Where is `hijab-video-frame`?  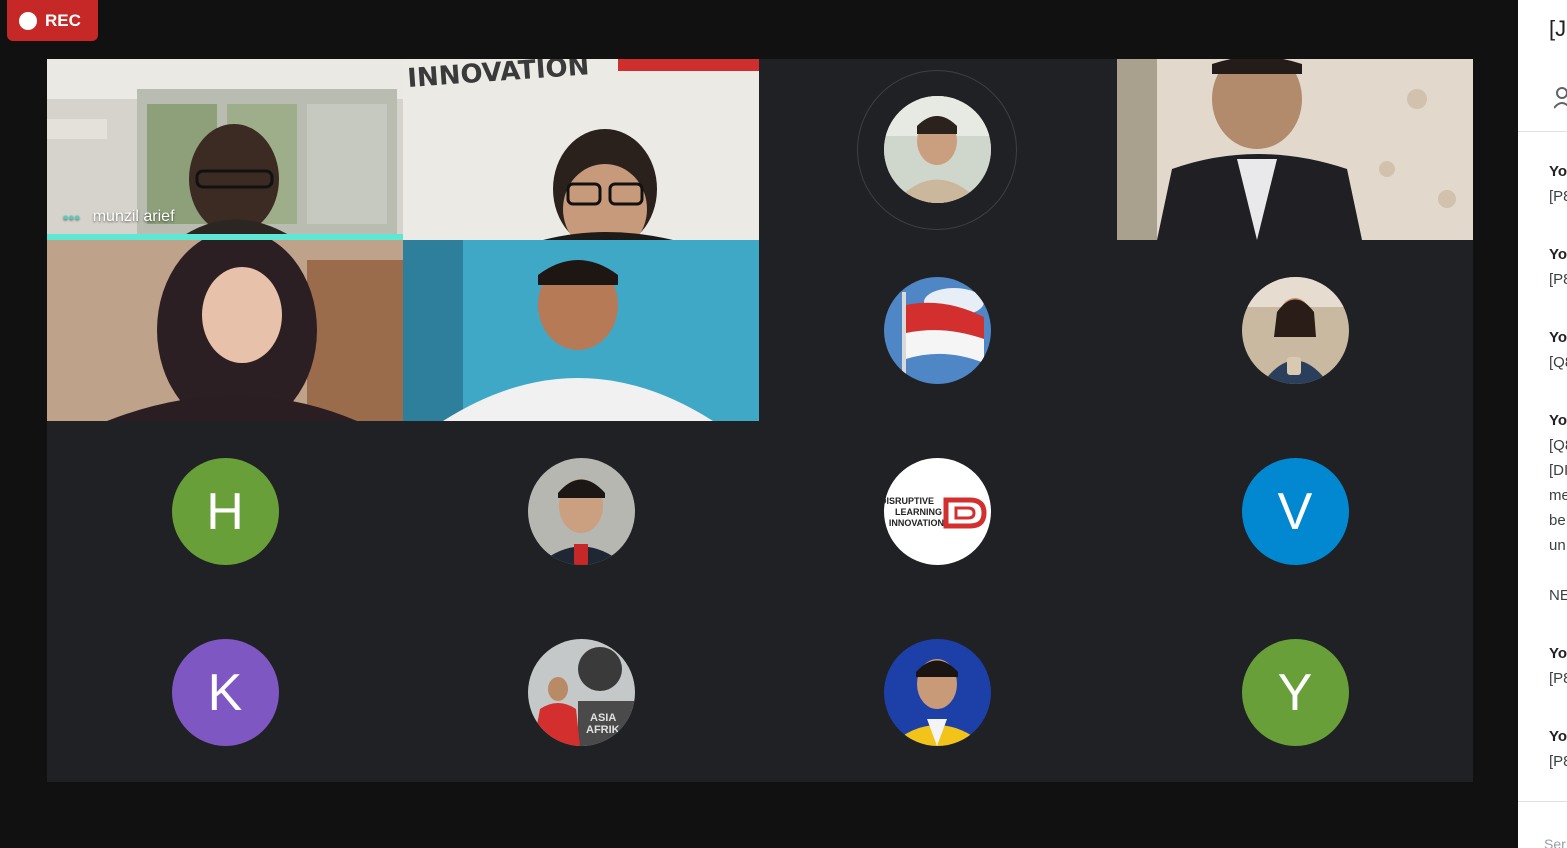
hijab-video-frame is located at coordinates (225, 330).